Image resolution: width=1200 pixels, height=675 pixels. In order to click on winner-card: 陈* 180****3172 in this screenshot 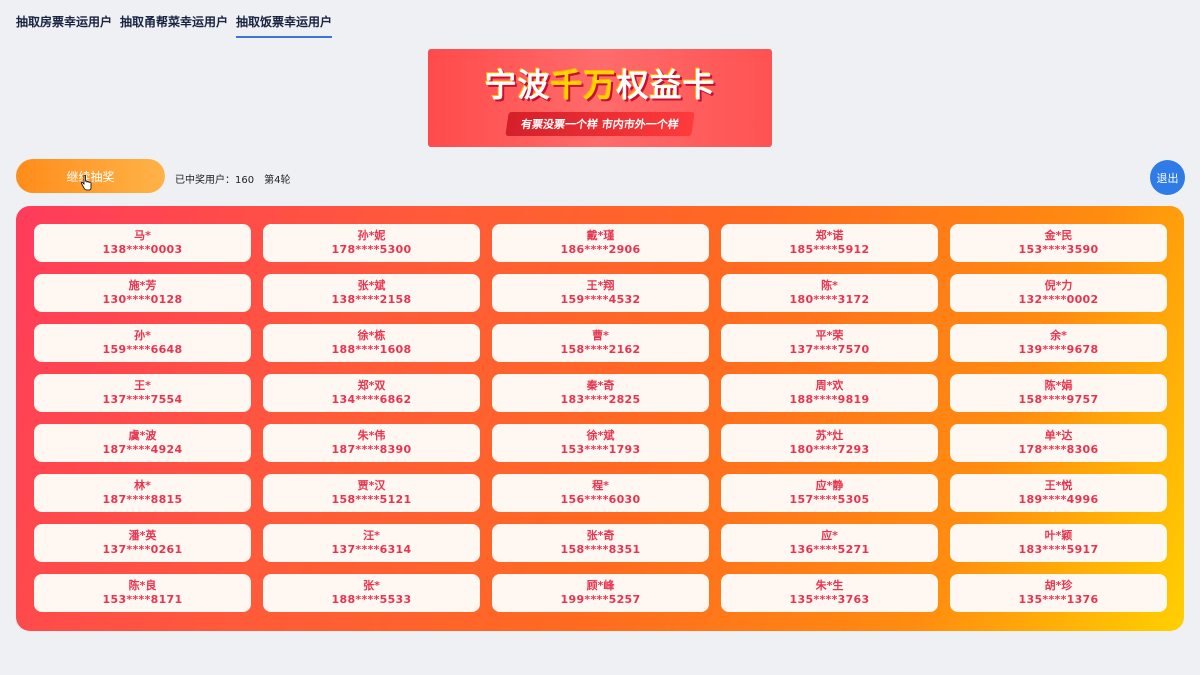, I will do `click(829, 293)`.